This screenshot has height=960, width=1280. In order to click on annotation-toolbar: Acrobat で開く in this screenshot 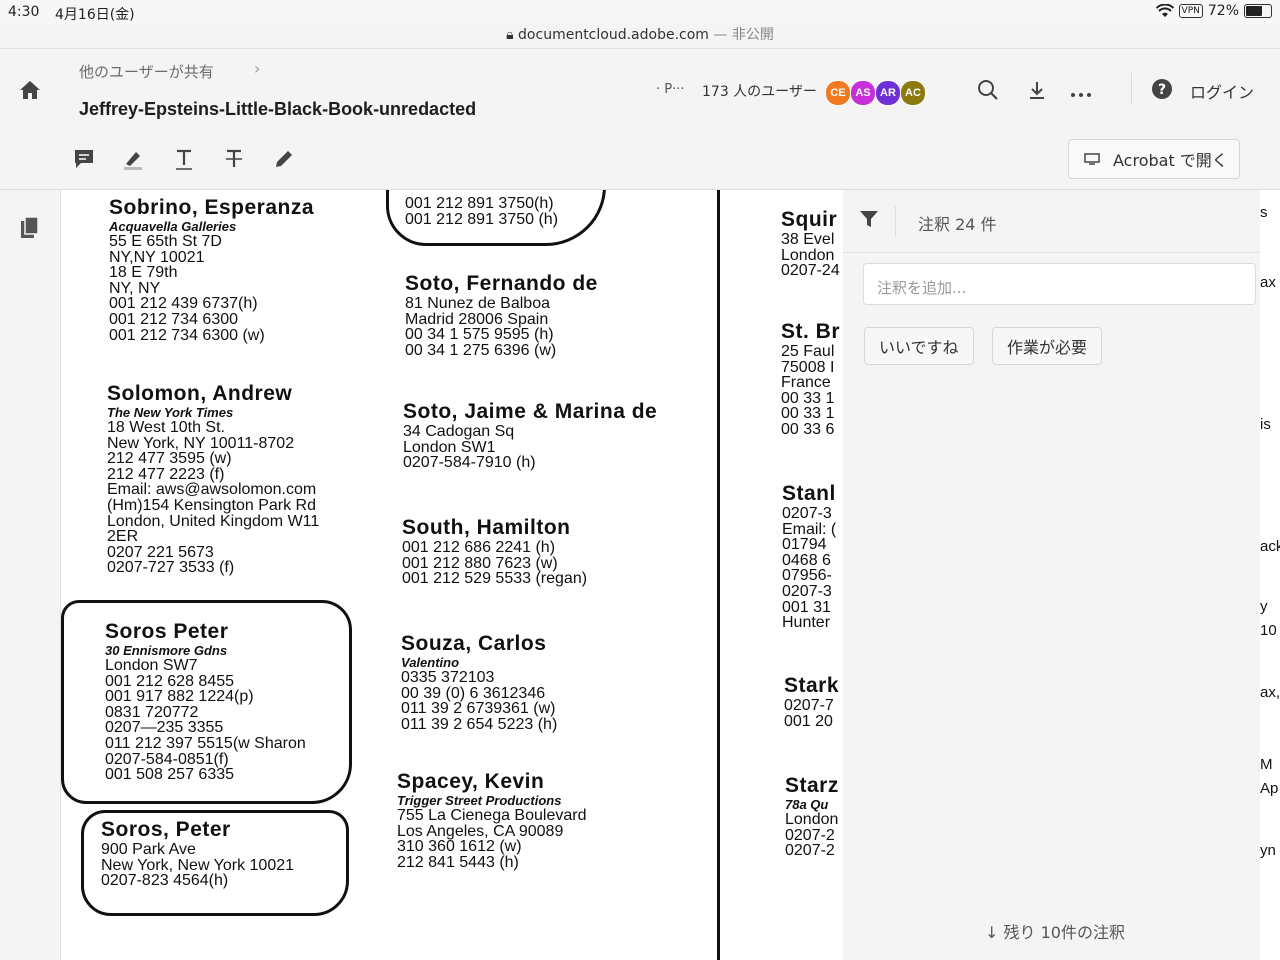, I will do `click(640, 159)`.